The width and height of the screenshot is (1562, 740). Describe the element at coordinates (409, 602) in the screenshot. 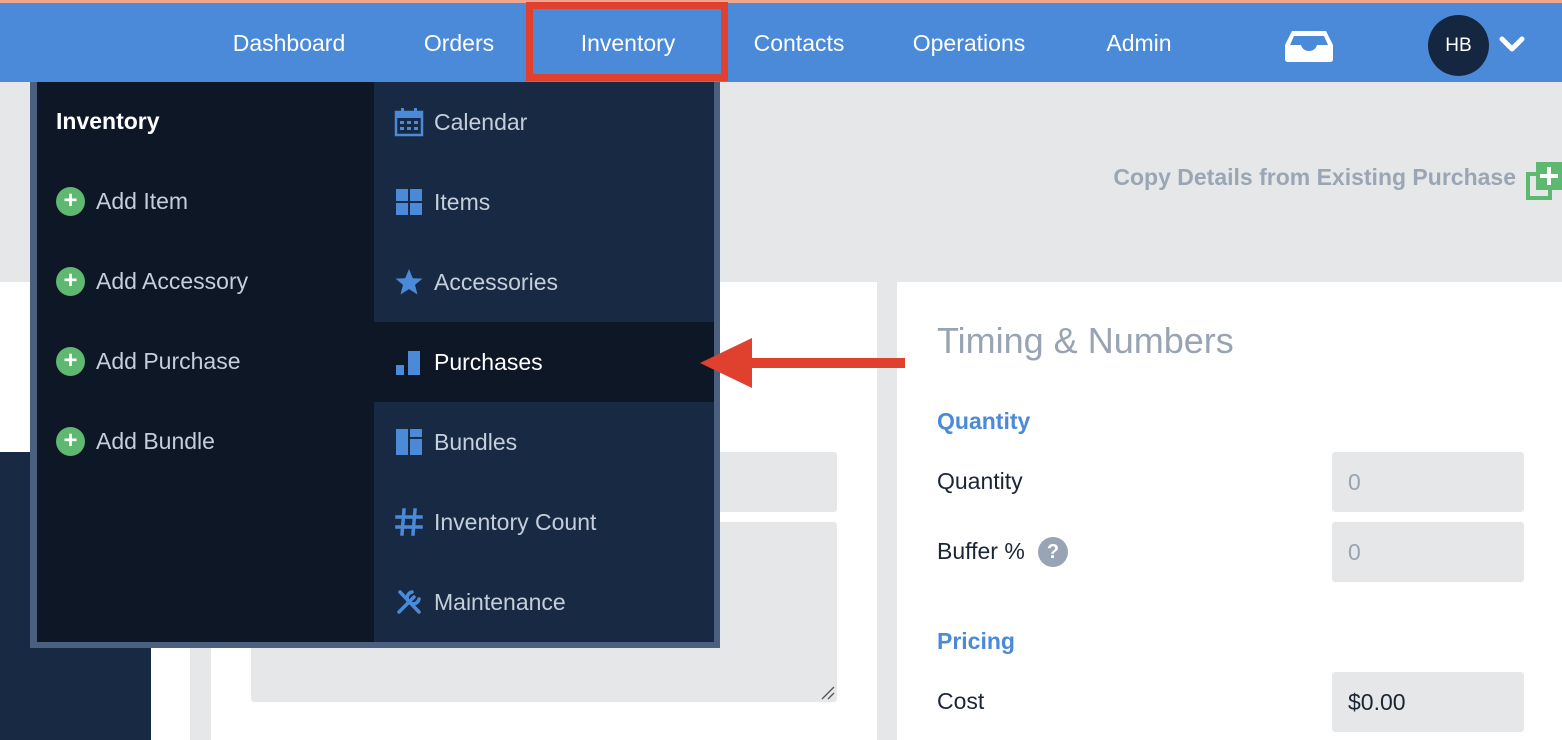

I see `tools-icon` at that location.